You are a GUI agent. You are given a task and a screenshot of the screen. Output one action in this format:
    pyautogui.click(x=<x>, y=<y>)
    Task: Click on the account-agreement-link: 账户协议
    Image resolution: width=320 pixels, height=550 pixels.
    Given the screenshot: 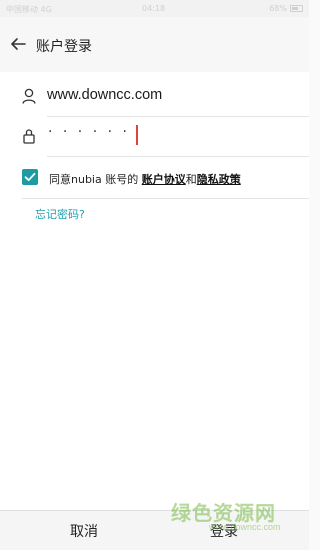 What is the action you would take?
    pyautogui.click(x=164, y=179)
    